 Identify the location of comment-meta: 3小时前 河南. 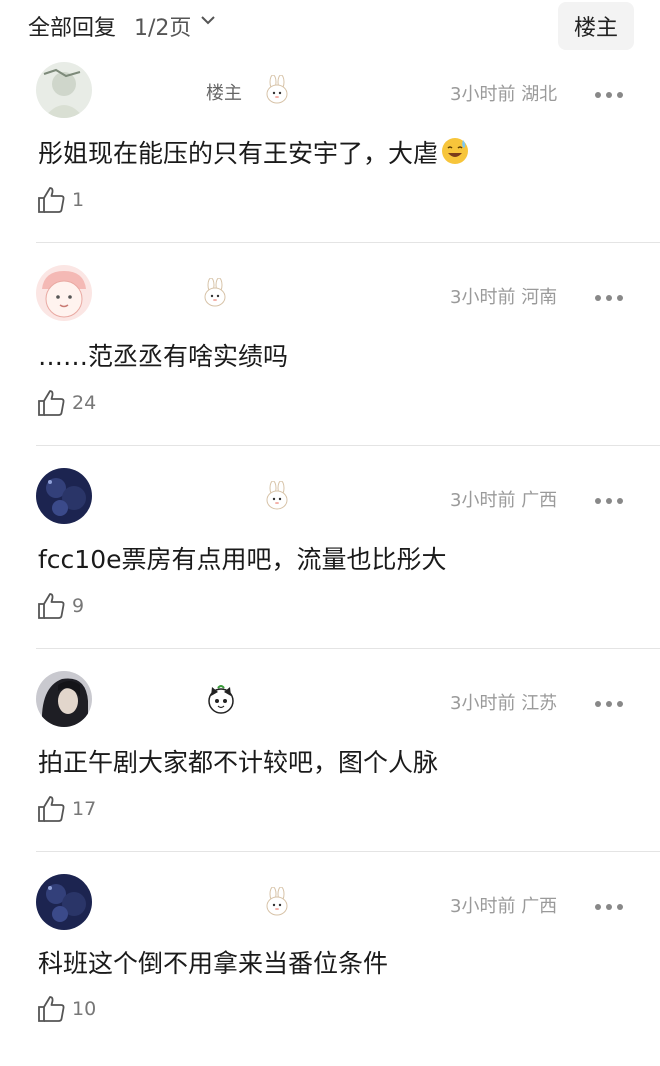
(503, 296).